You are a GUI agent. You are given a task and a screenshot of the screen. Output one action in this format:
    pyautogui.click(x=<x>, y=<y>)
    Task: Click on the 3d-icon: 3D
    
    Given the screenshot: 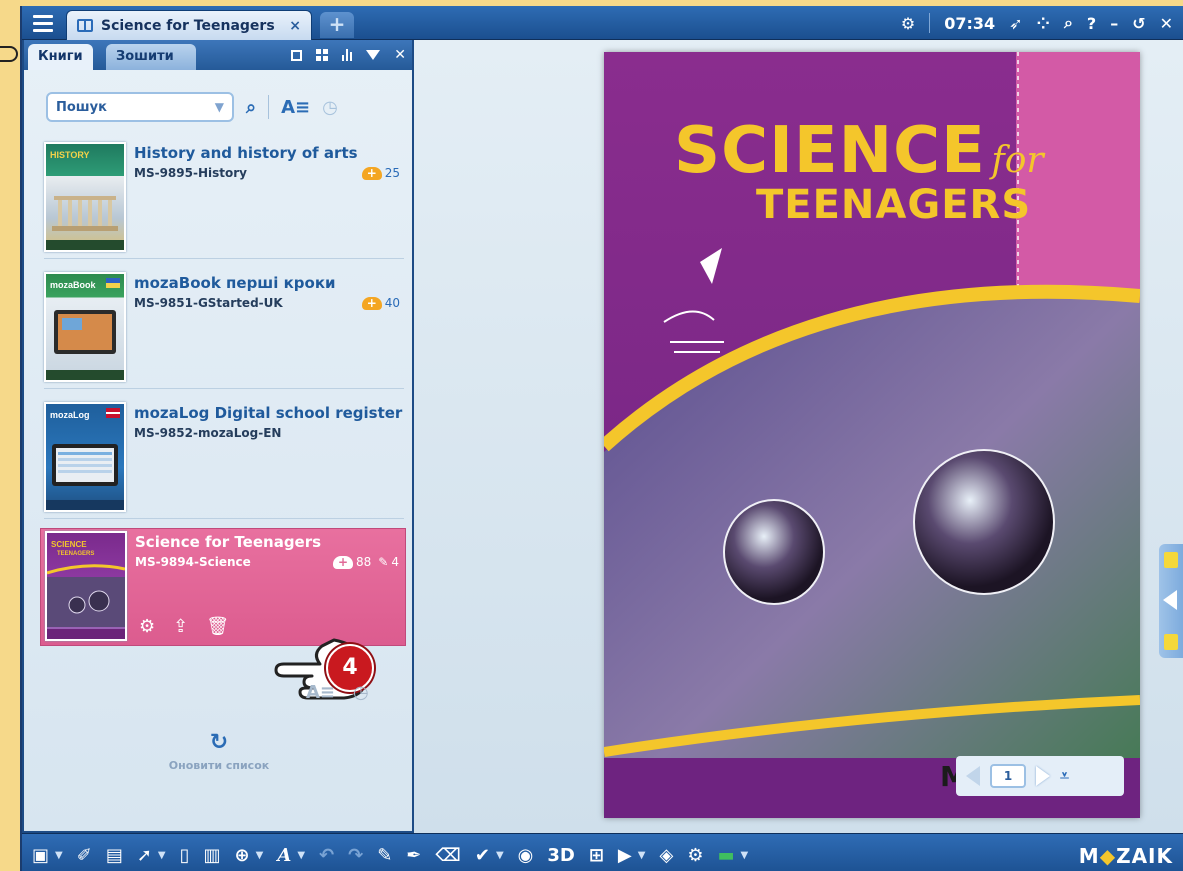 What is the action you would take?
    pyautogui.click(x=560, y=855)
    